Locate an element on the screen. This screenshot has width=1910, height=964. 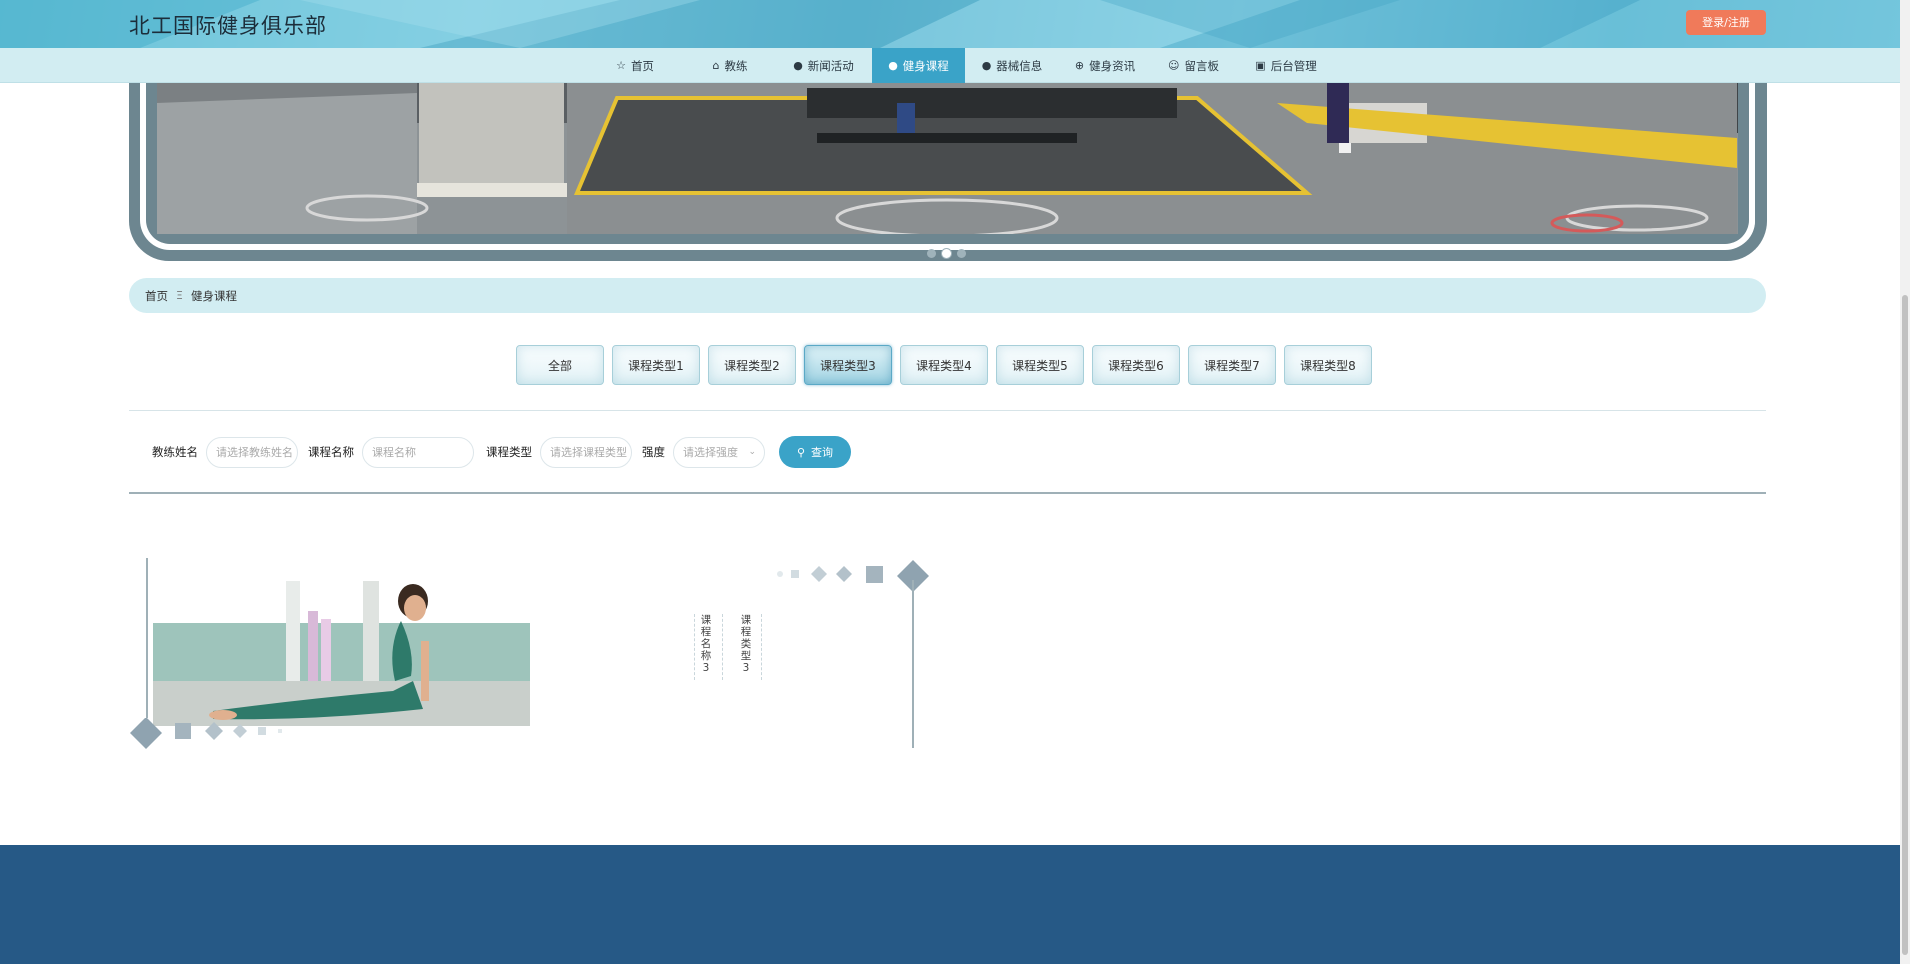
nav-item-label: 教练 is located at coordinates (736, 65).